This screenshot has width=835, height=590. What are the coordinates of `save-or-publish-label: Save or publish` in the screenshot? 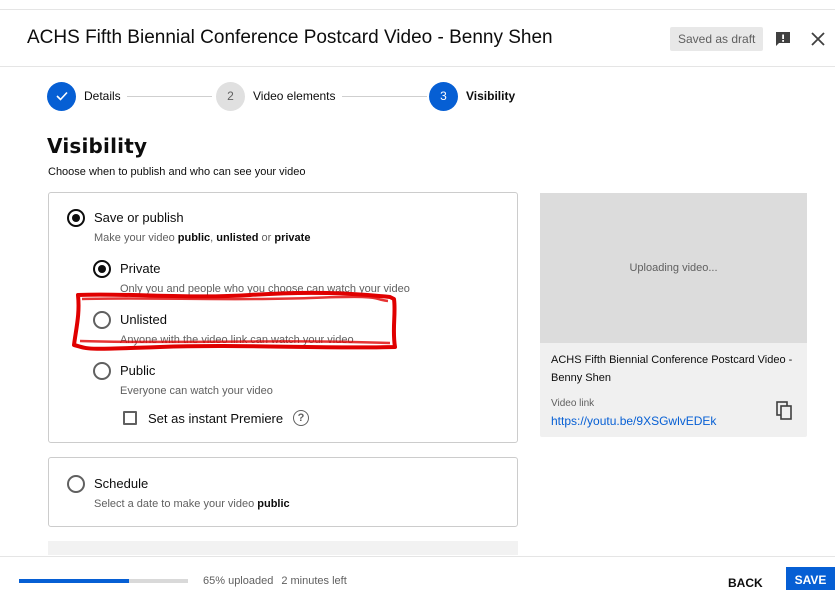 It's located at (139, 217).